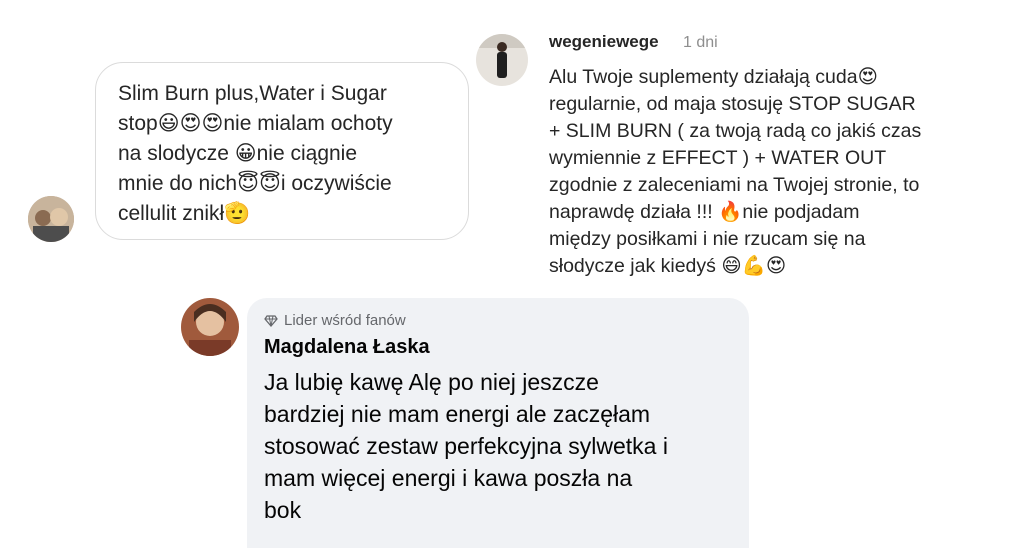 This screenshot has width=1024, height=548. Describe the element at coordinates (604, 42) in the screenshot. I see `comment-username: wegeniewege` at that location.